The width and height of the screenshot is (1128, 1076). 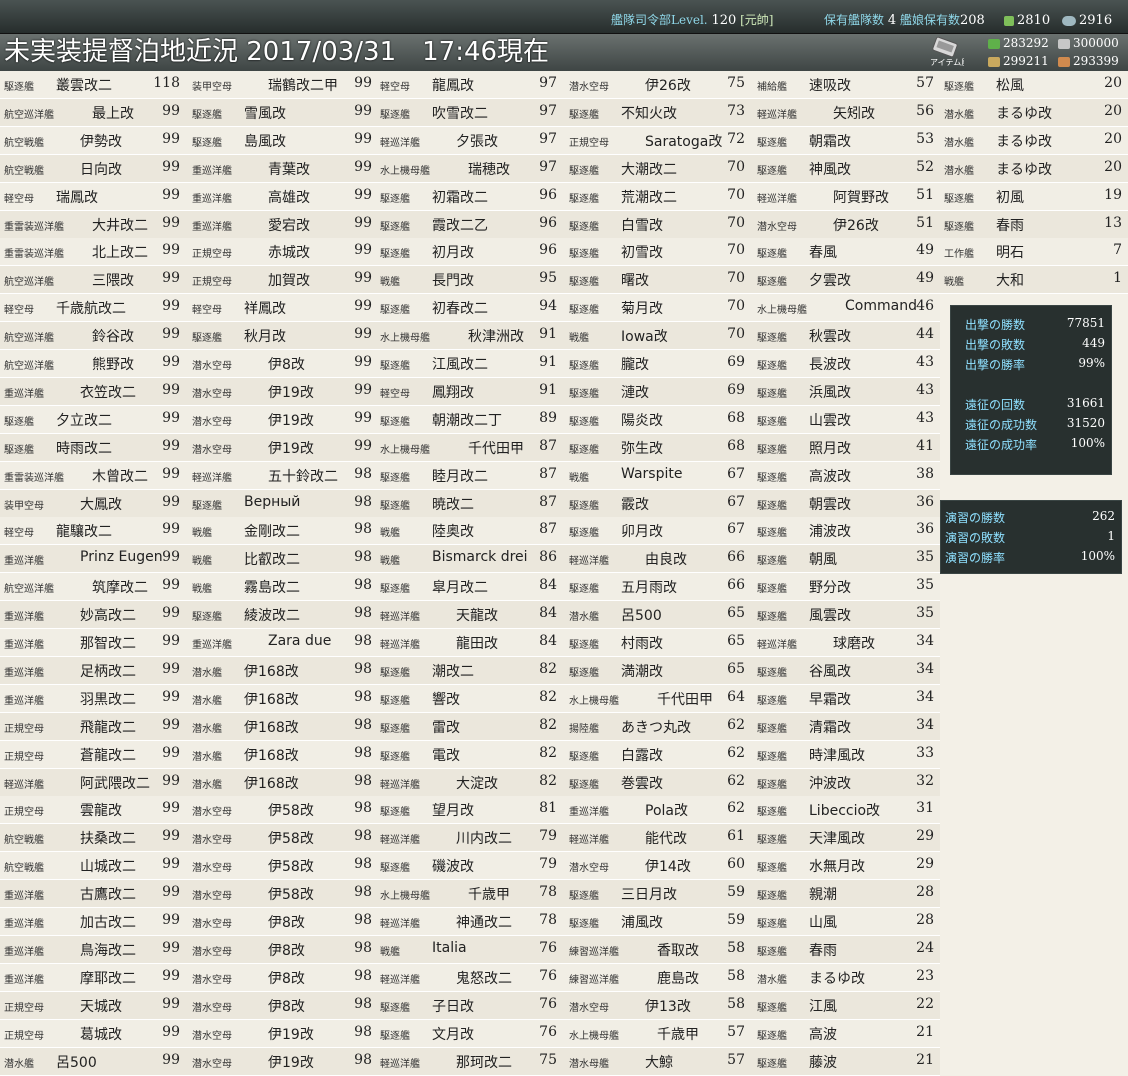 What do you see at coordinates (212, 952) in the screenshot?
I see `ship-type: 潜水空母` at bounding box center [212, 952].